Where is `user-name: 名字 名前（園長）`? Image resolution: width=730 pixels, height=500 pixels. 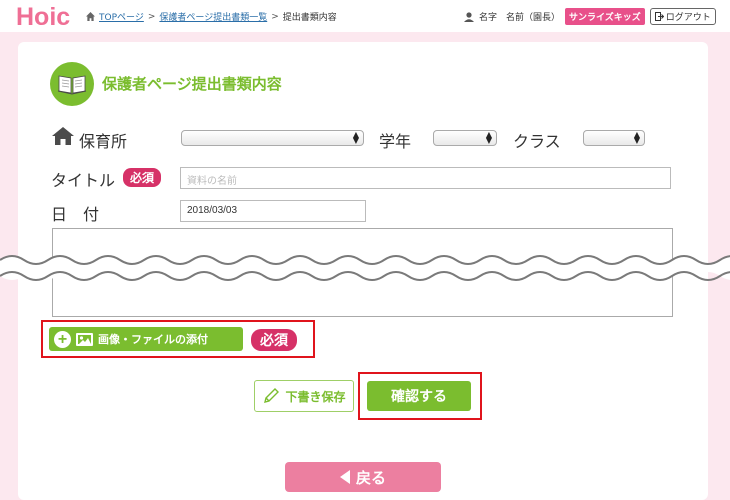 user-name: 名字 名前（園長） is located at coordinates (520, 18).